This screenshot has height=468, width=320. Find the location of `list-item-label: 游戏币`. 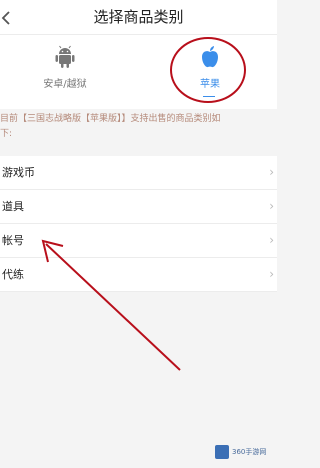

list-item-label: 游戏币 is located at coordinates (18, 172).